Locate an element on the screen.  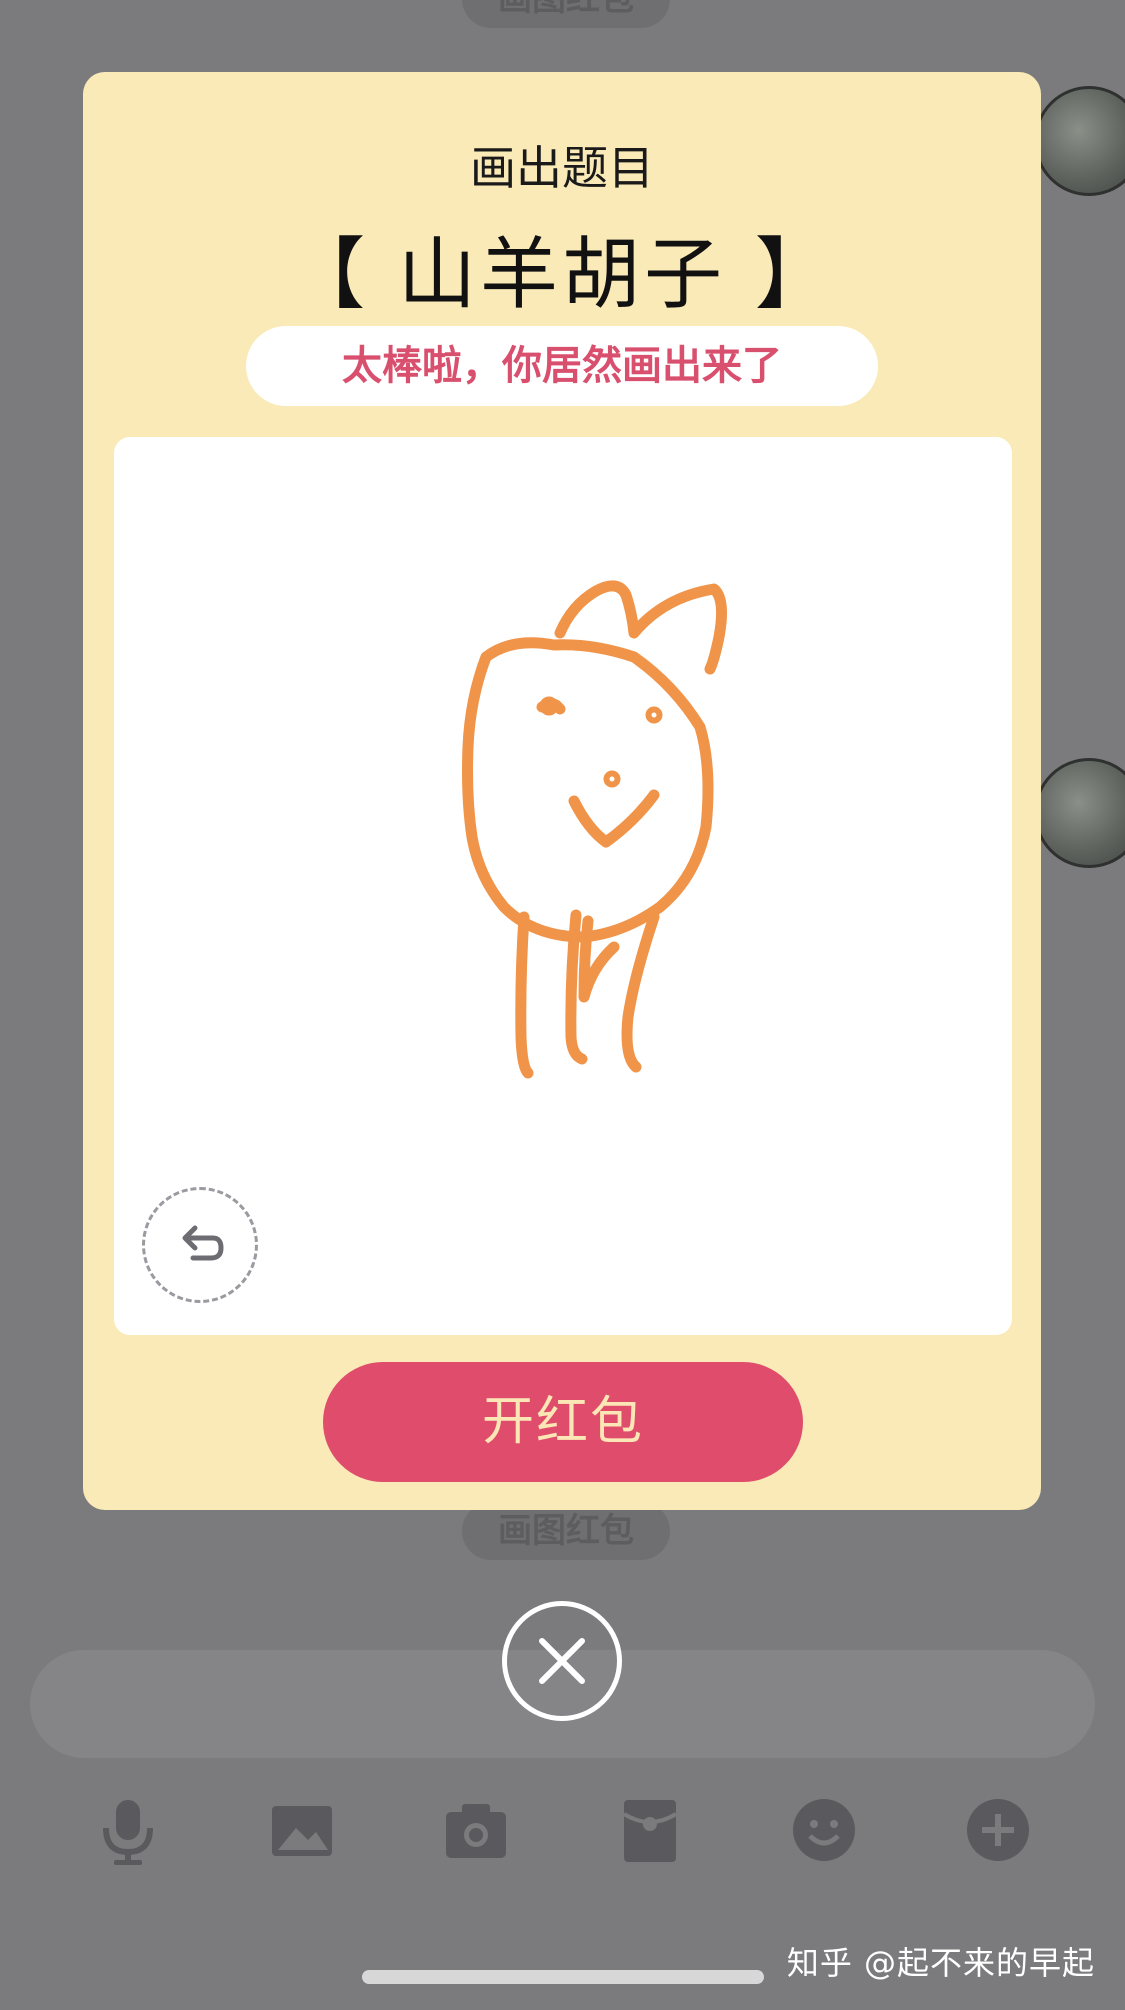
close-button is located at coordinates (562, 1661).